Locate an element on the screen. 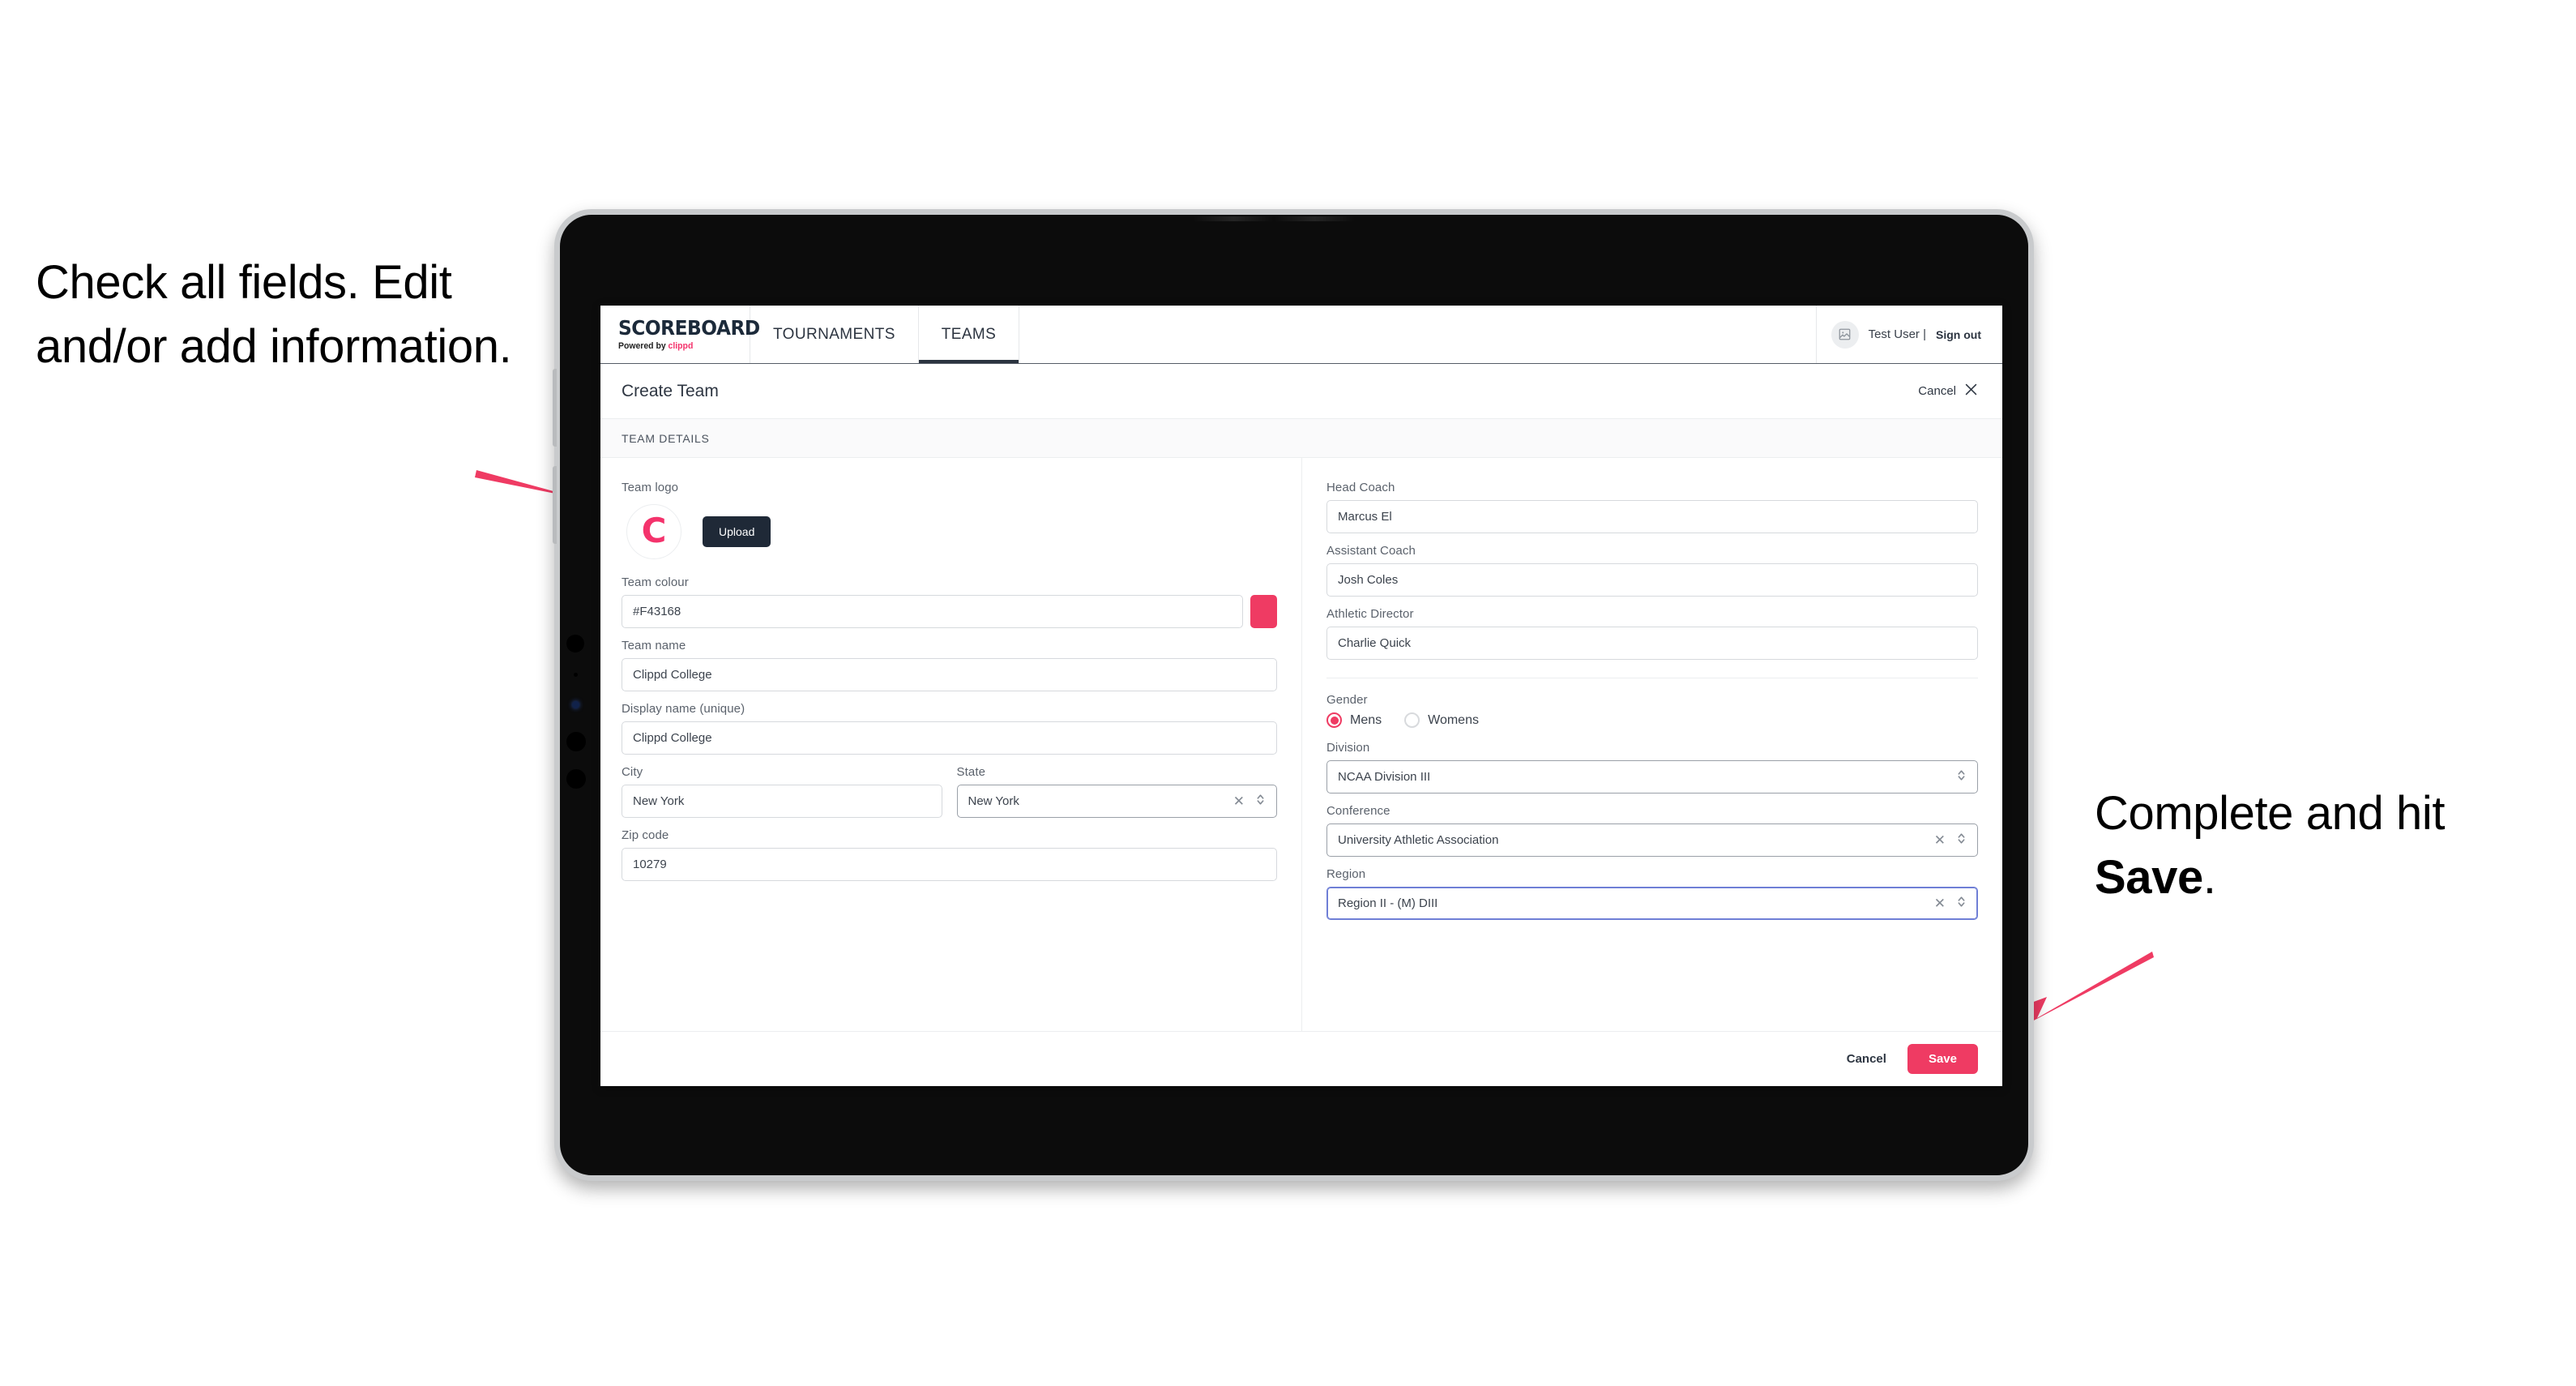 This screenshot has height=1386, width=2576. field-athletic-director: Athletic Director Charlie Quick is located at coordinates (1652, 633).